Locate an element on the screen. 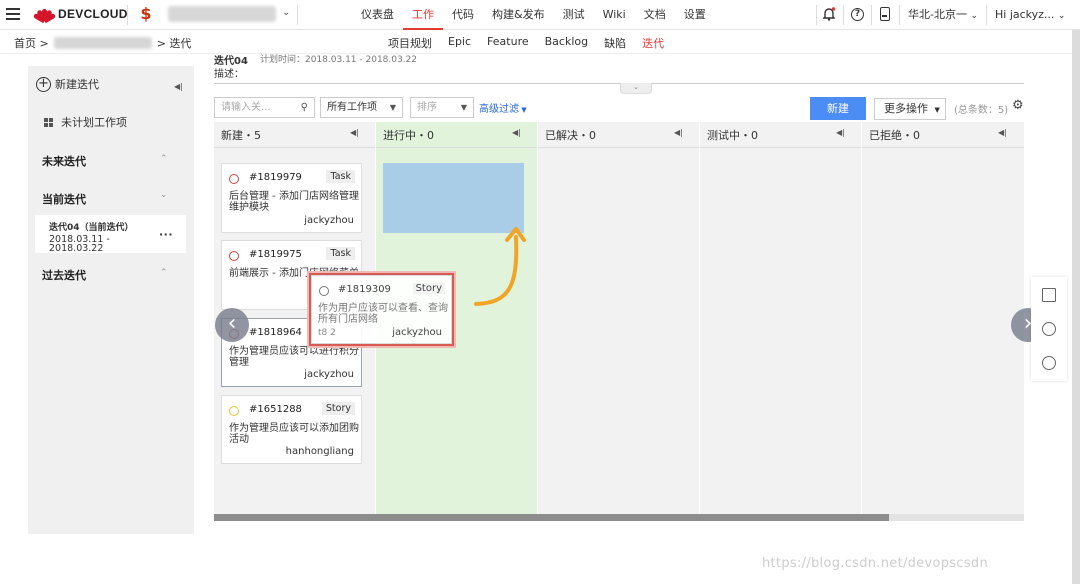  nav-dashboard: 仪表盘 is located at coordinates (377, 15).